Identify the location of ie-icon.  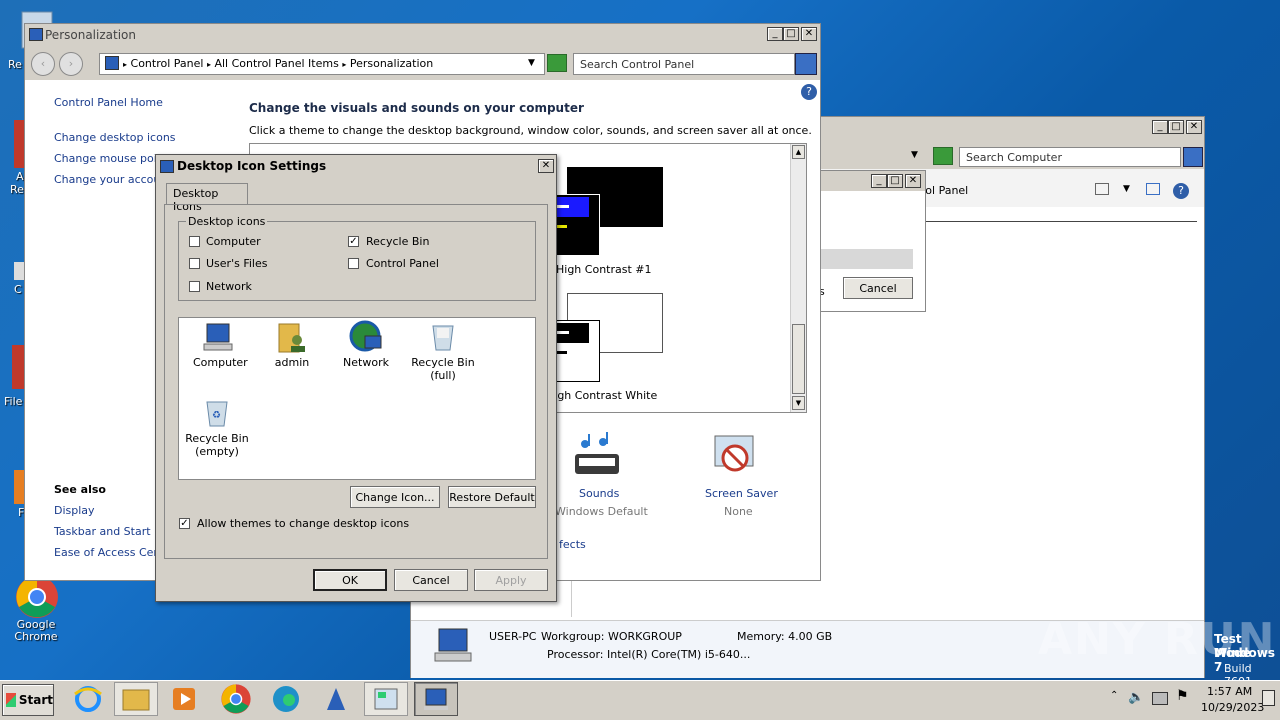
(88, 699).